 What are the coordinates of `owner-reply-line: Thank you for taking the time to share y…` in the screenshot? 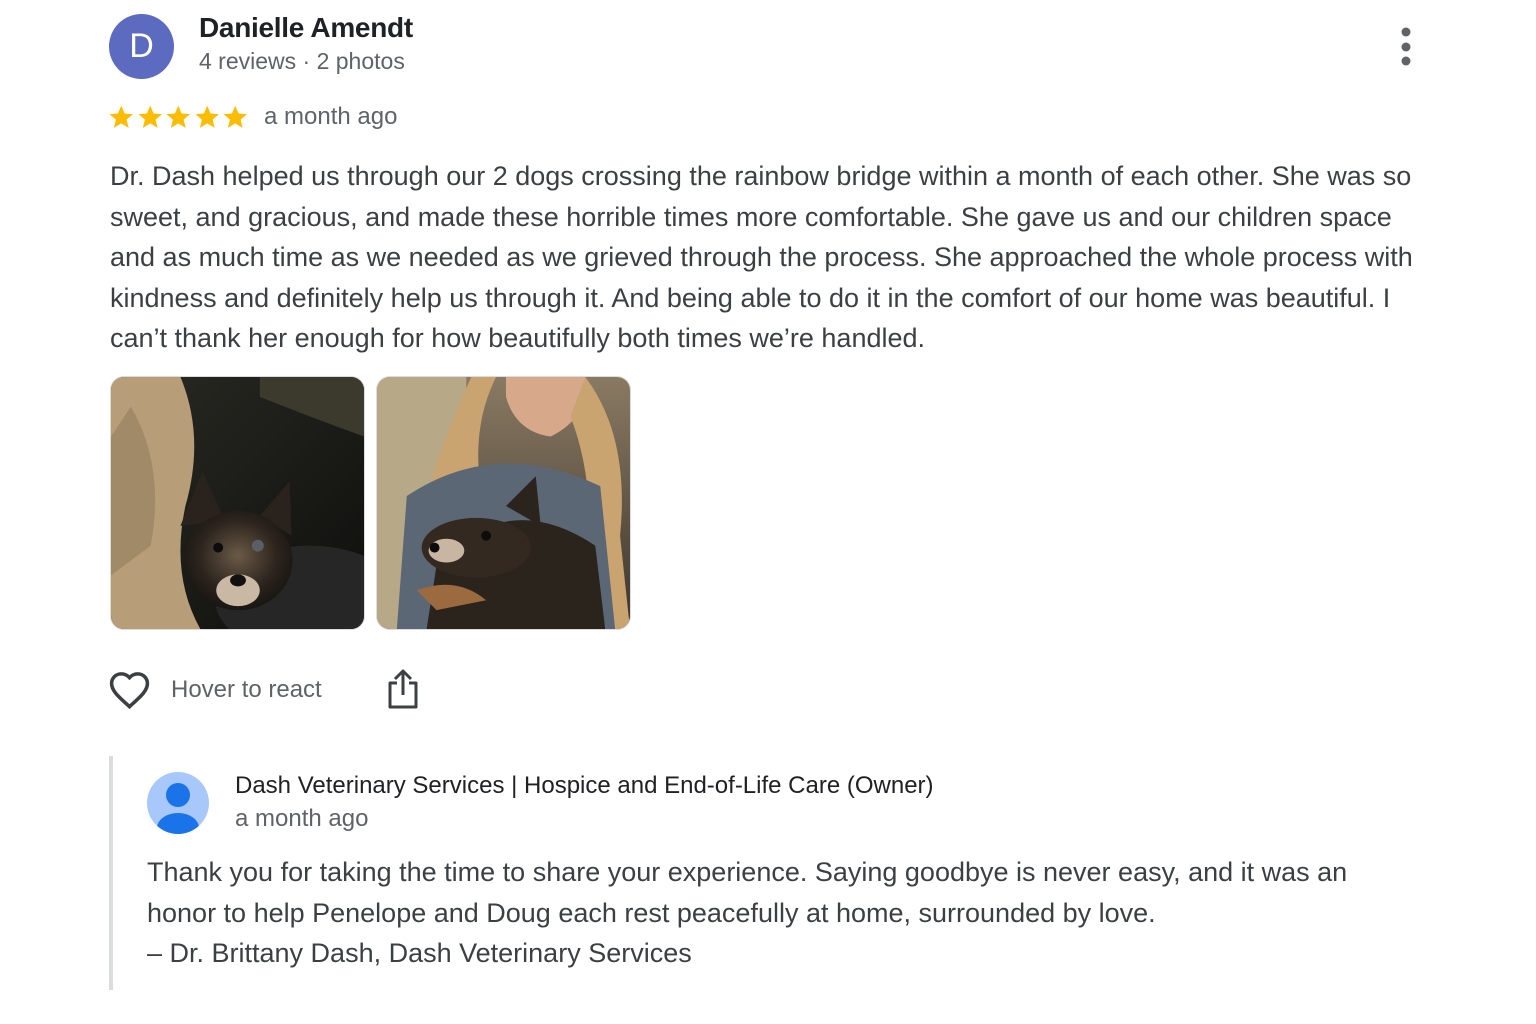 It's located at (747, 872).